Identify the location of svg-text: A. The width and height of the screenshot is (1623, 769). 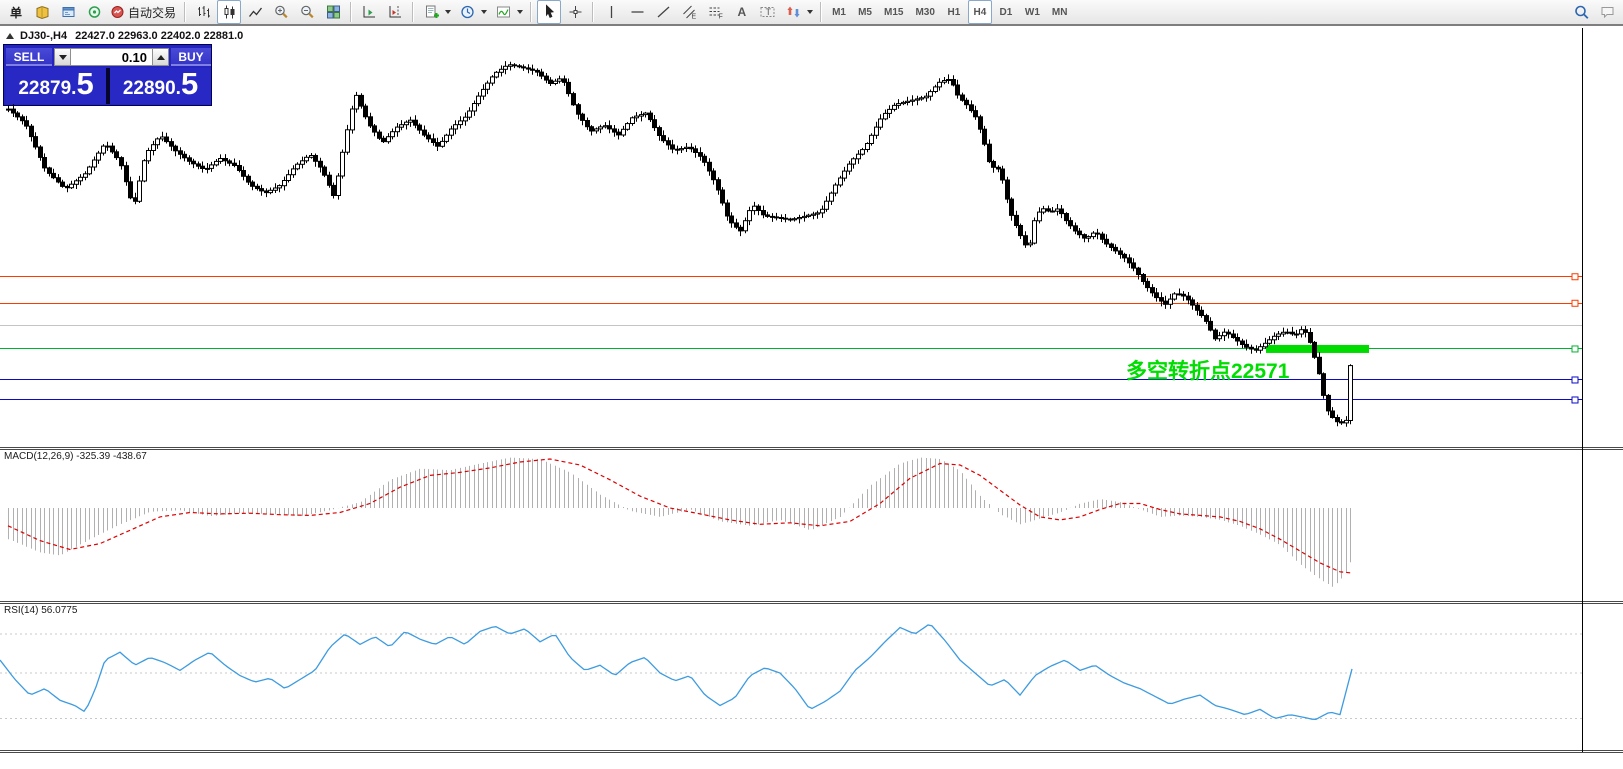
(741, 12).